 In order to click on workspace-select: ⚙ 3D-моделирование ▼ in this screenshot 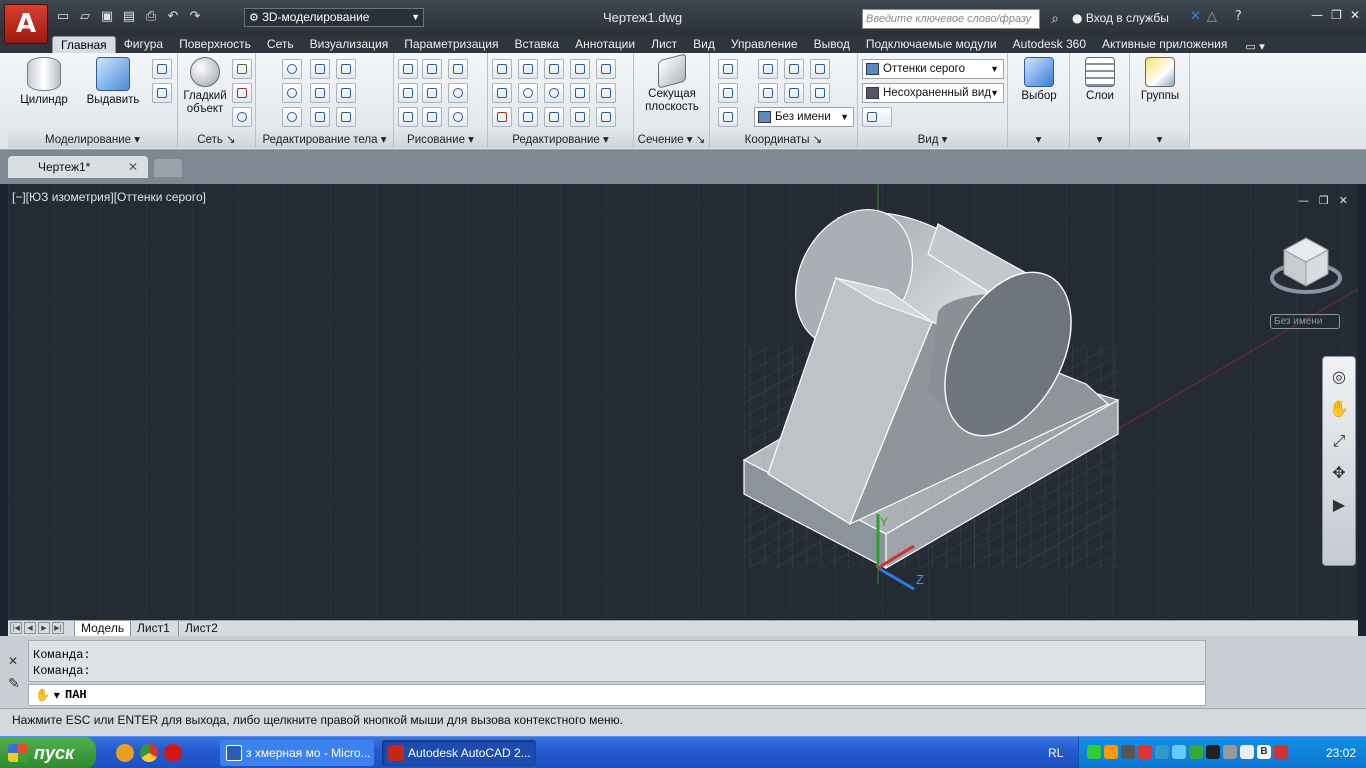, I will do `click(334, 17)`.